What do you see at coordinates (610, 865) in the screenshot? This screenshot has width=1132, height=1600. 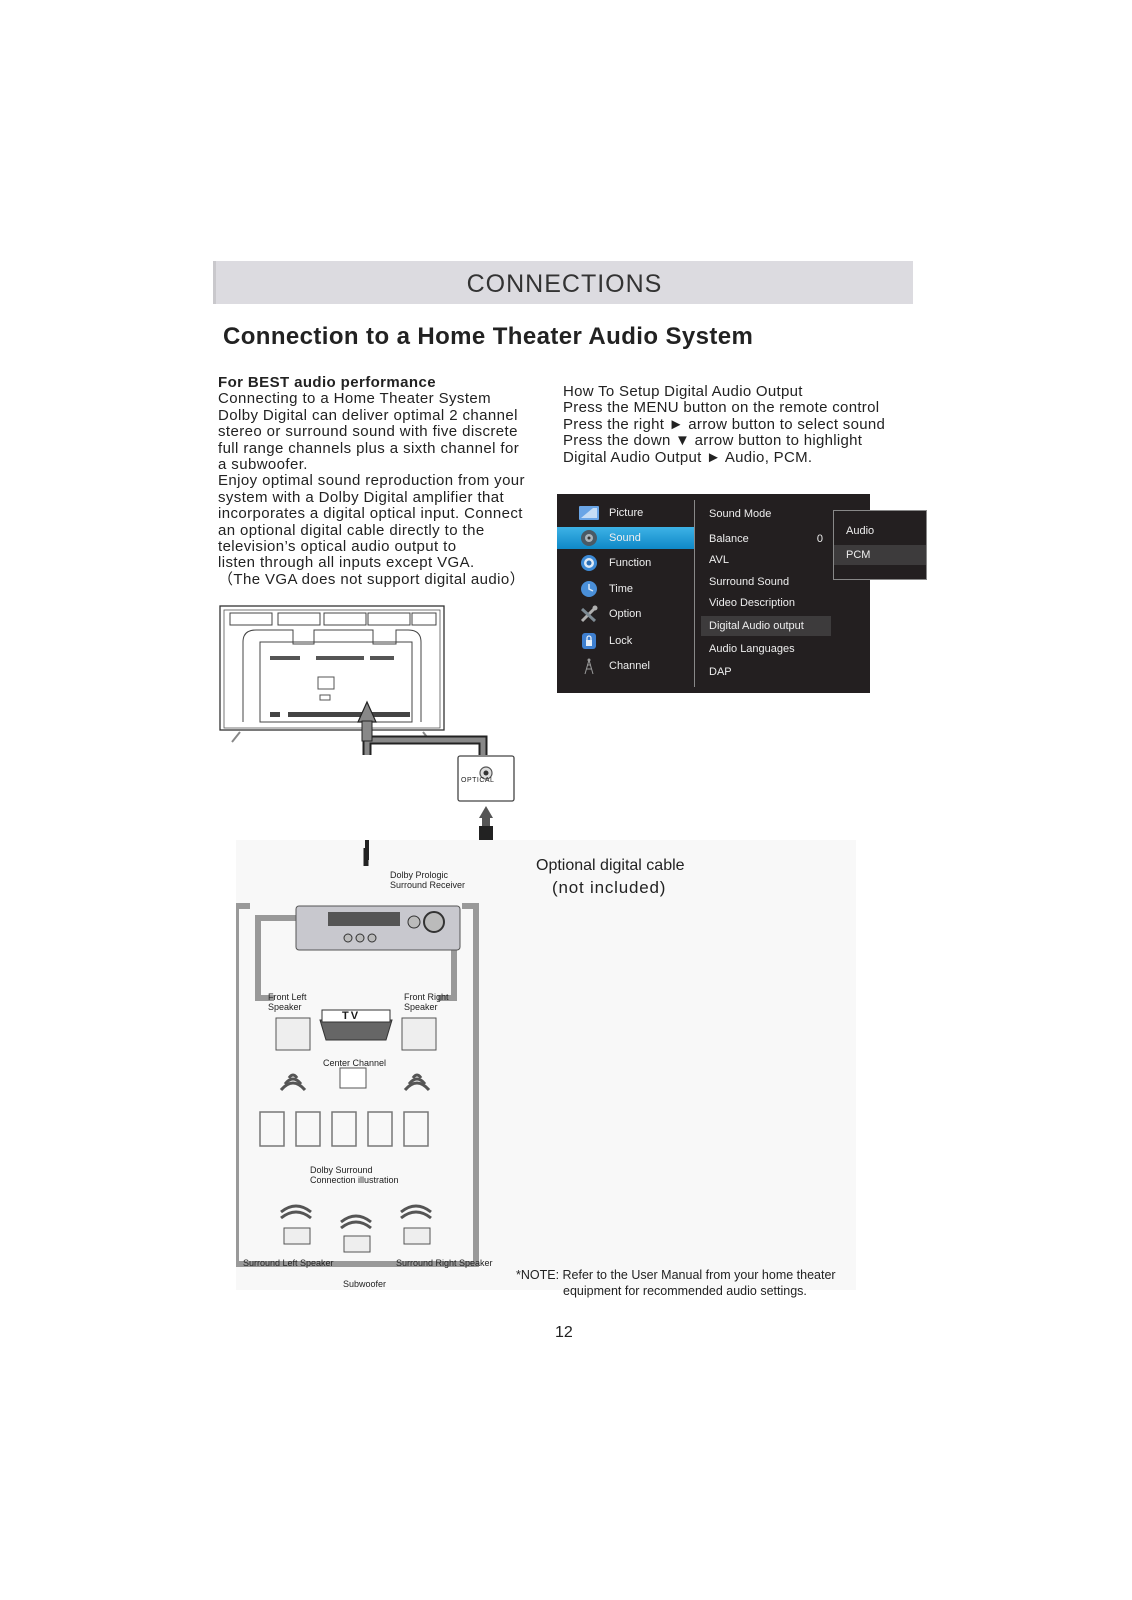 I see `cable-caption: Optional digital cable` at bounding box center [610, 865].